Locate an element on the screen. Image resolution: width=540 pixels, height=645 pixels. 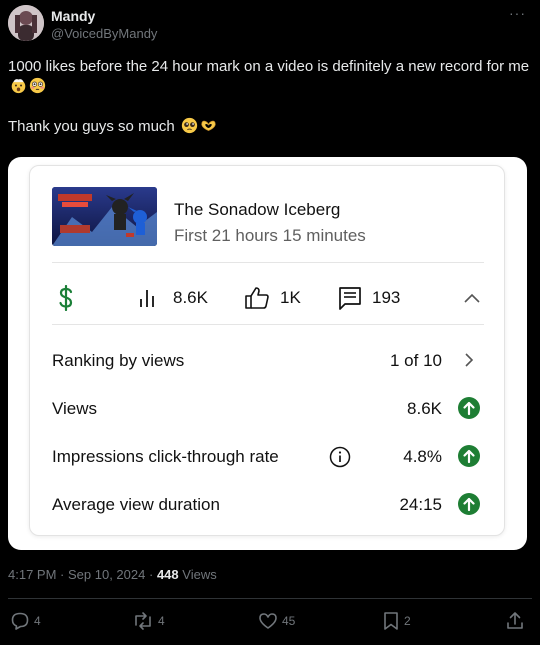
views-label: Views is located at coordinates (199, 574).